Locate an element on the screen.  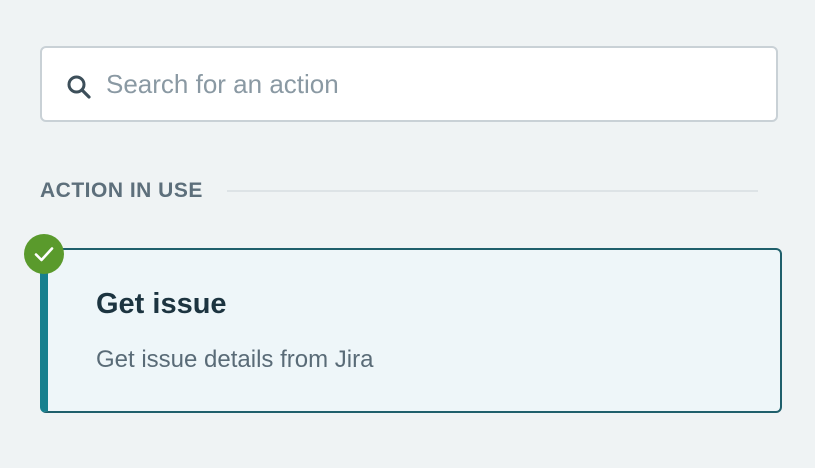
section-divider is located at coordinates (492, 191).